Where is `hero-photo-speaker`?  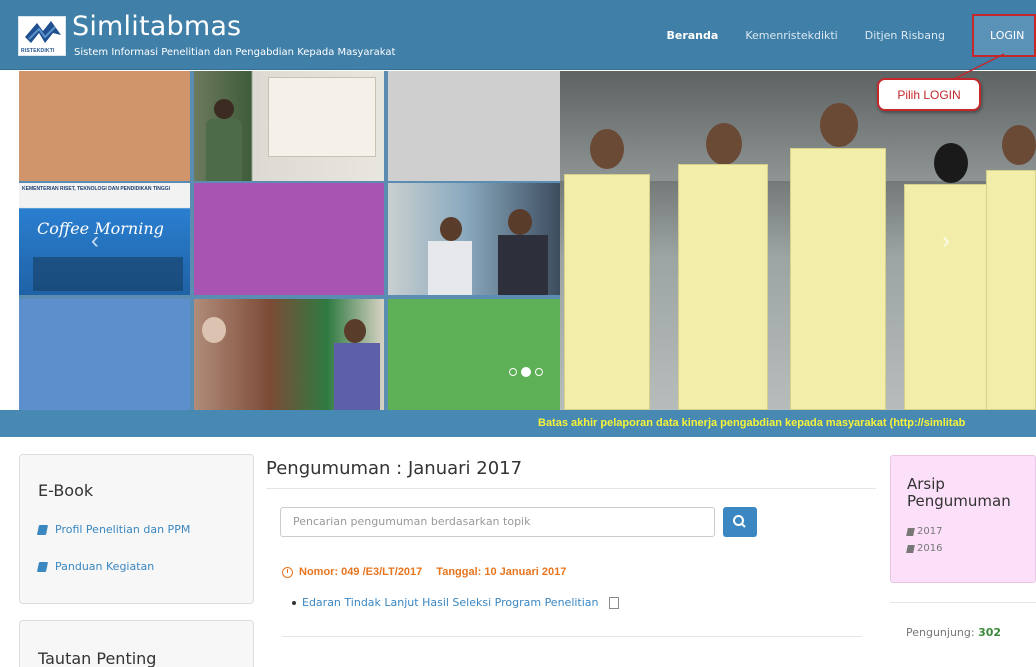
hero-photo-speaker is located at coordinates (289, 126).